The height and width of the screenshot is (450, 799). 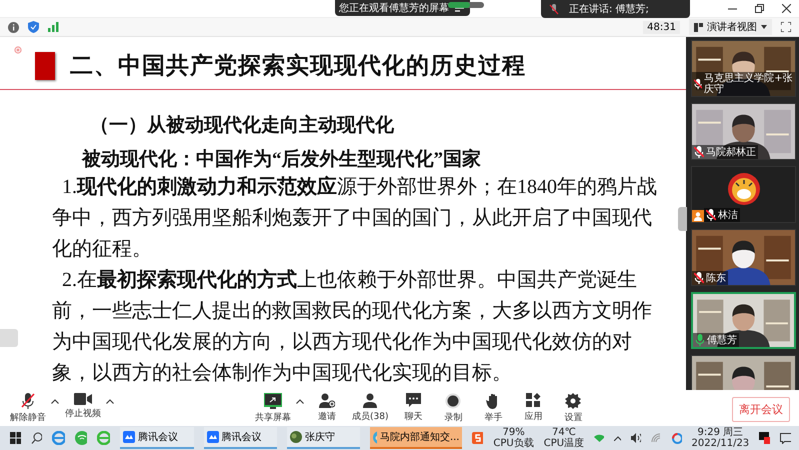 What do you see at coordinates (744, 188) in the screenshot?
I see `tiger-avatar-icon` at bounding box center [744, 188].